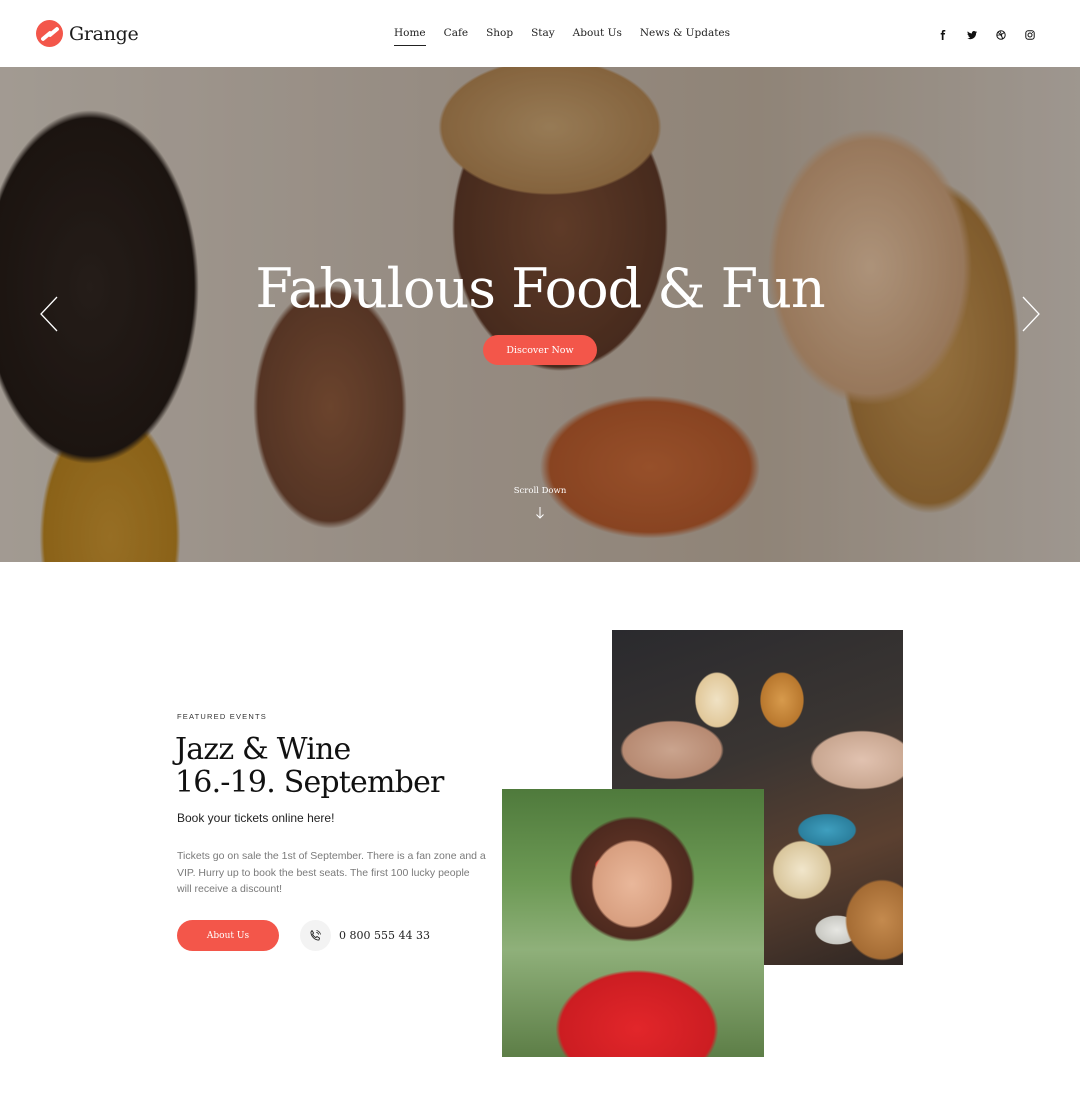  What do you see at coordinates (1030, 35) in the screenshot?
I see `instagram-icon` at bounding box center [1030, 35].